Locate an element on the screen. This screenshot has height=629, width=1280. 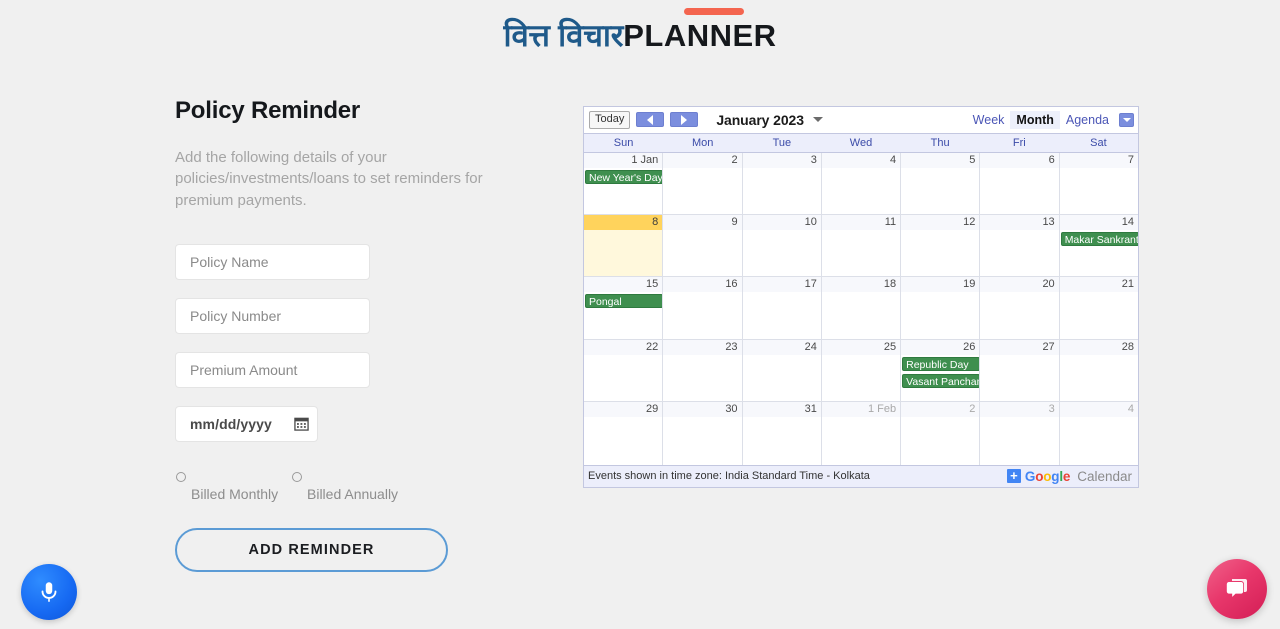
calendar-day-number: 1 Feb is located at coordinates (861, 410).